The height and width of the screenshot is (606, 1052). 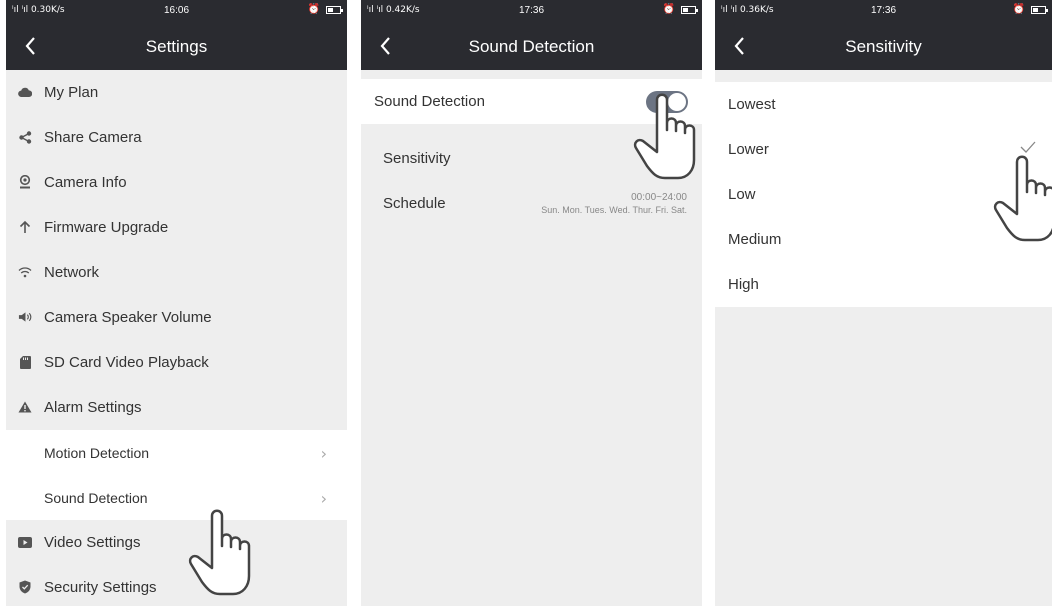 I want to click on wifi-icon, so click(x=25, y=272).